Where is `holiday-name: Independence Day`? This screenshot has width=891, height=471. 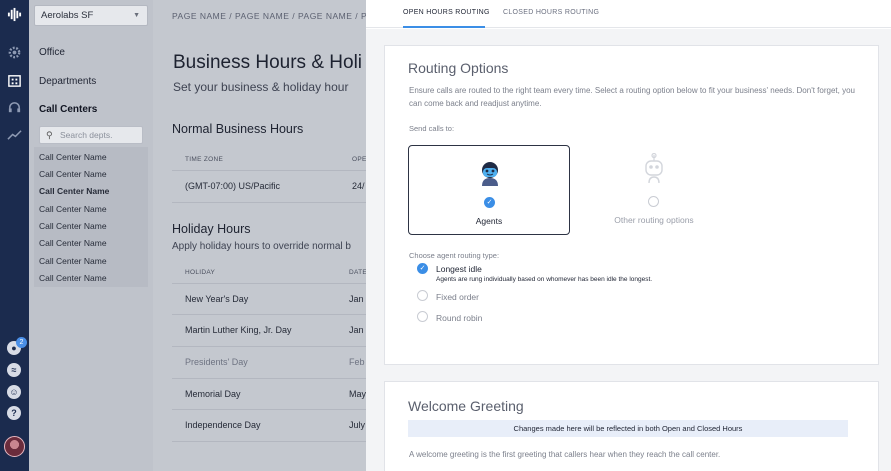 holiday-name: Independence Day is located at coordinates (223, 425).